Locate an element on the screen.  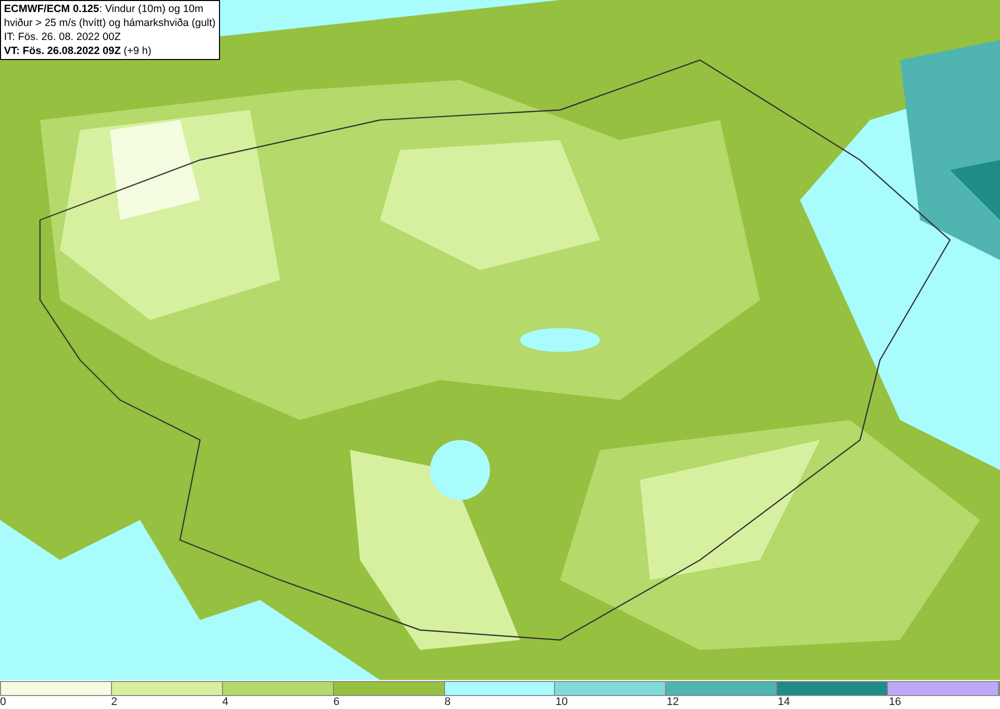
legend-tick-label: 6 is located at coordinates (336, 702).